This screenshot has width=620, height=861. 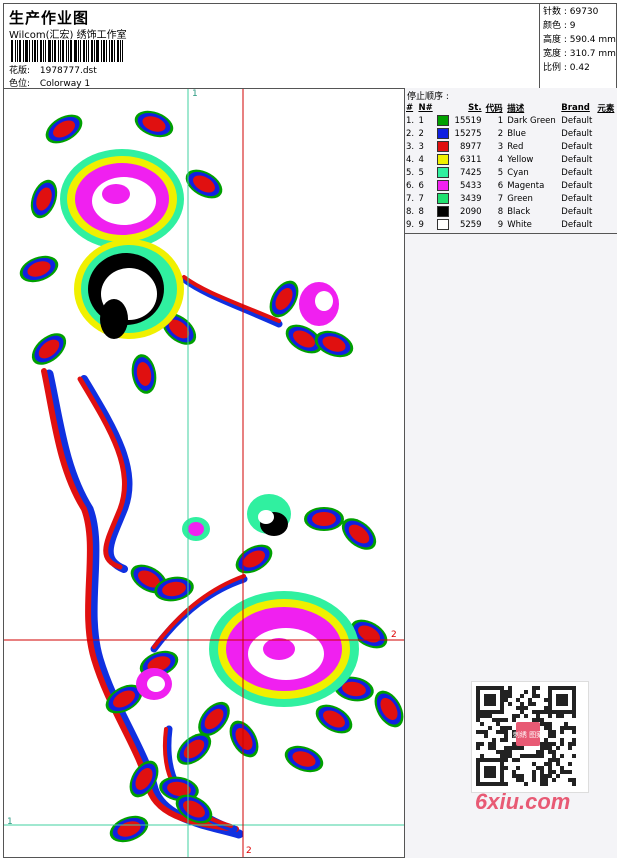 I want to click on row-idx: 8., so click(x=410, y=211).